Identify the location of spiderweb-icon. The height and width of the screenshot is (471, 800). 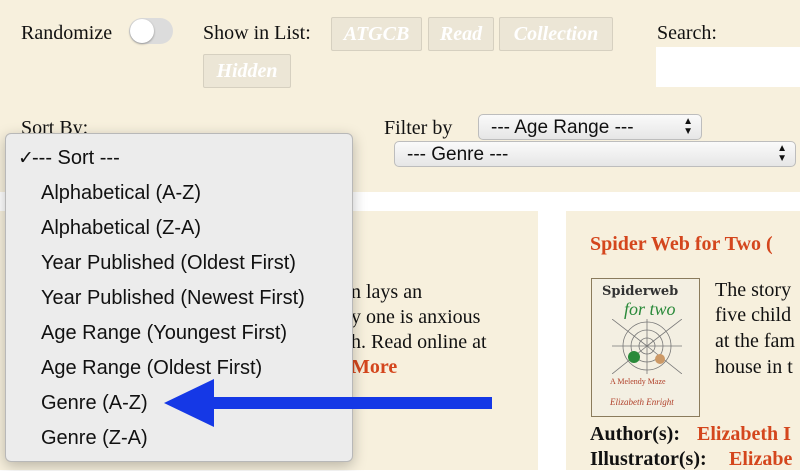
(647, 346).